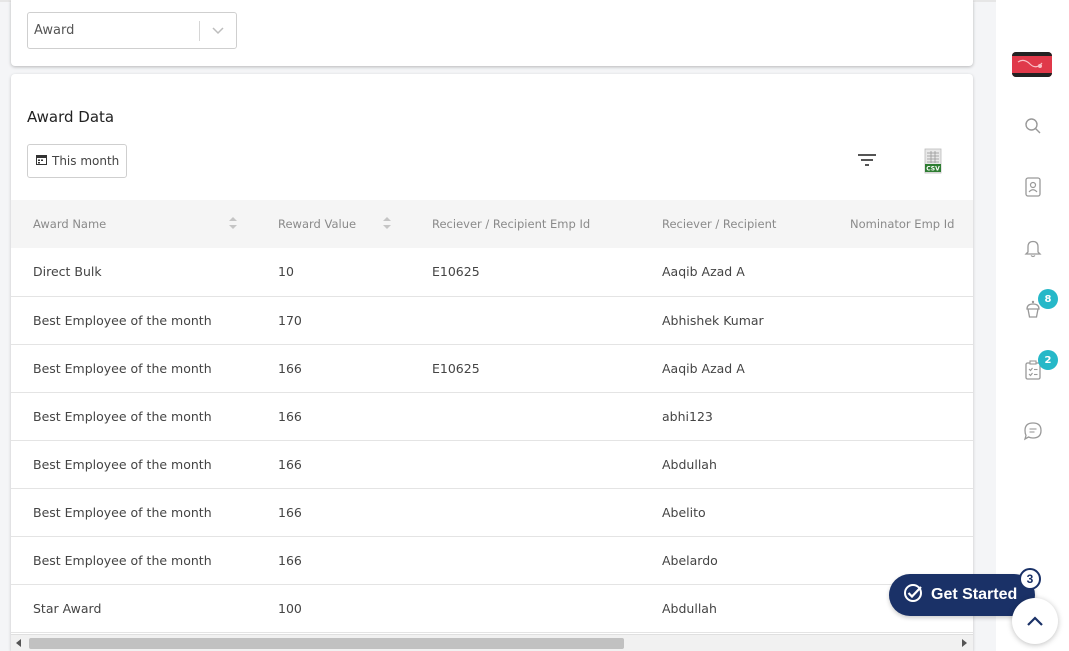 The image size is (1069, 651). Describe the element at coordinates (290, 608) in the screenshot. I see `table-cell: 100` at that location.